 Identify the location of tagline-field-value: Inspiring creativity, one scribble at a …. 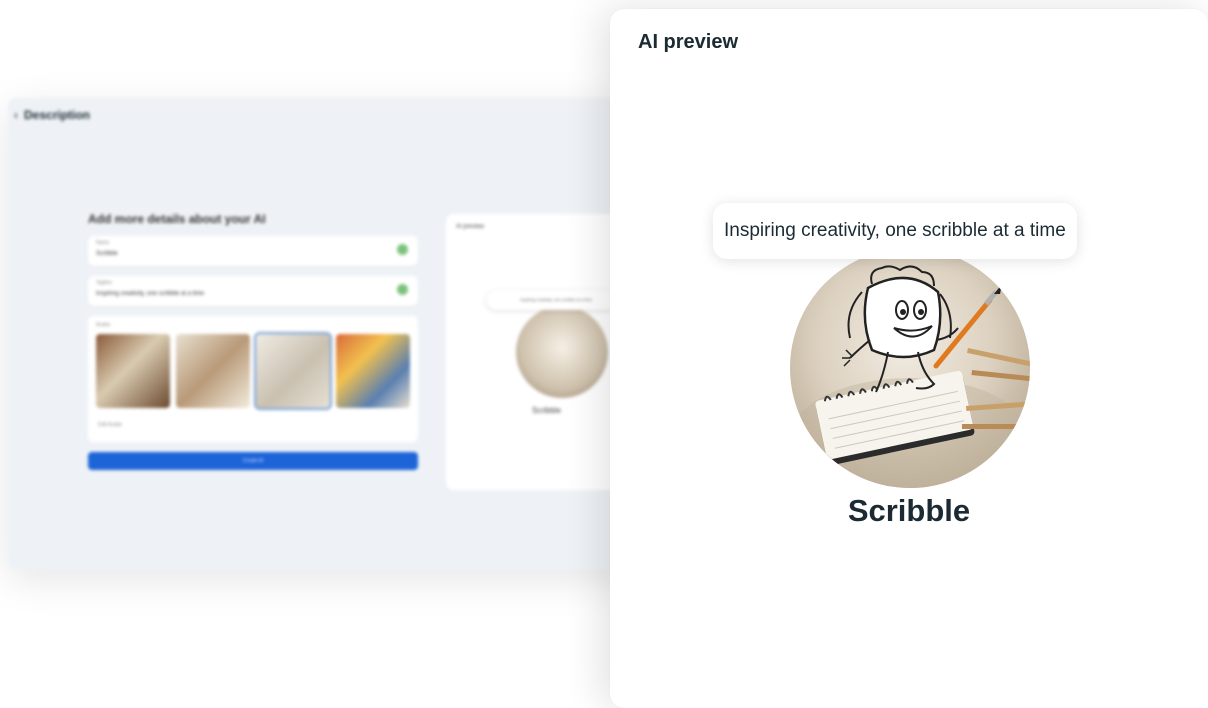
(150, 294).